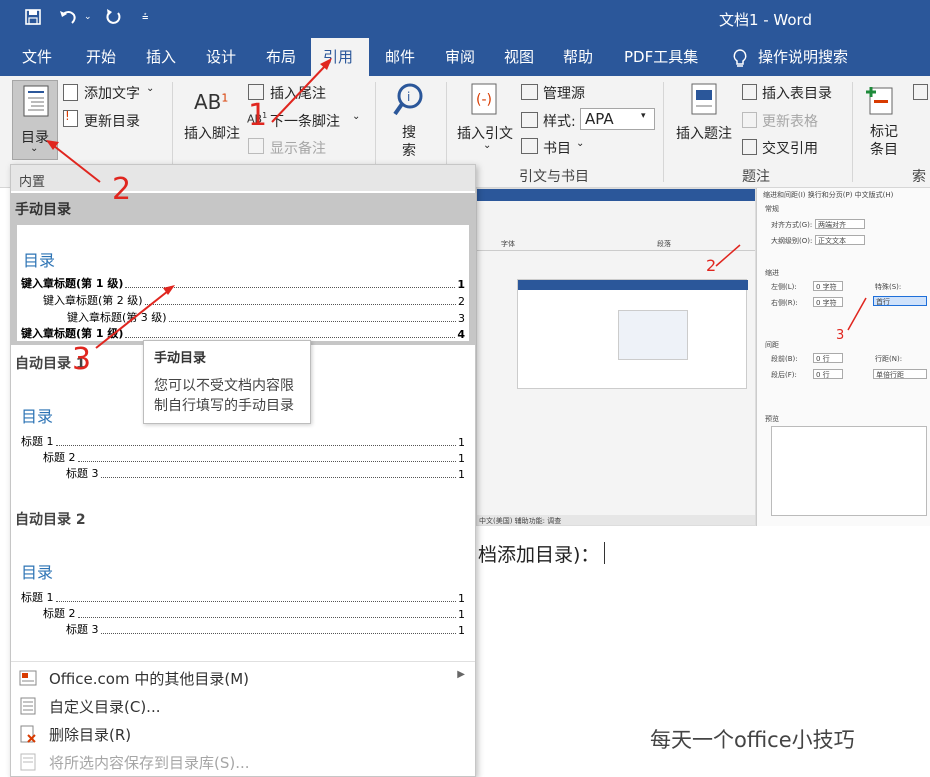  Describe the element at coordinates (529, 120) in the screenshot. I see `style-icon` at that location.